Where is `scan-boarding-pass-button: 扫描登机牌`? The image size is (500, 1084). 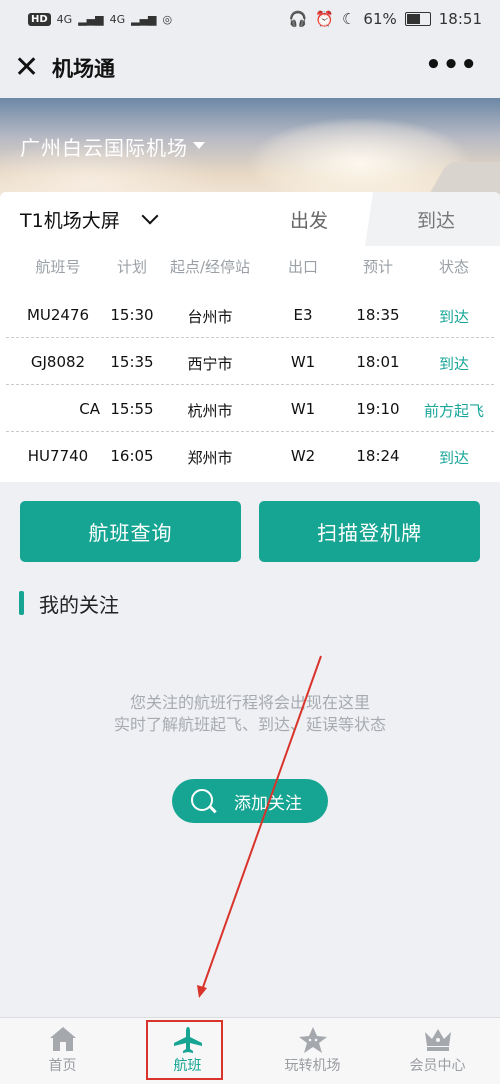 scan-boarding-pass-button: 扫描登机牌 is located at coordinates (369, 531).